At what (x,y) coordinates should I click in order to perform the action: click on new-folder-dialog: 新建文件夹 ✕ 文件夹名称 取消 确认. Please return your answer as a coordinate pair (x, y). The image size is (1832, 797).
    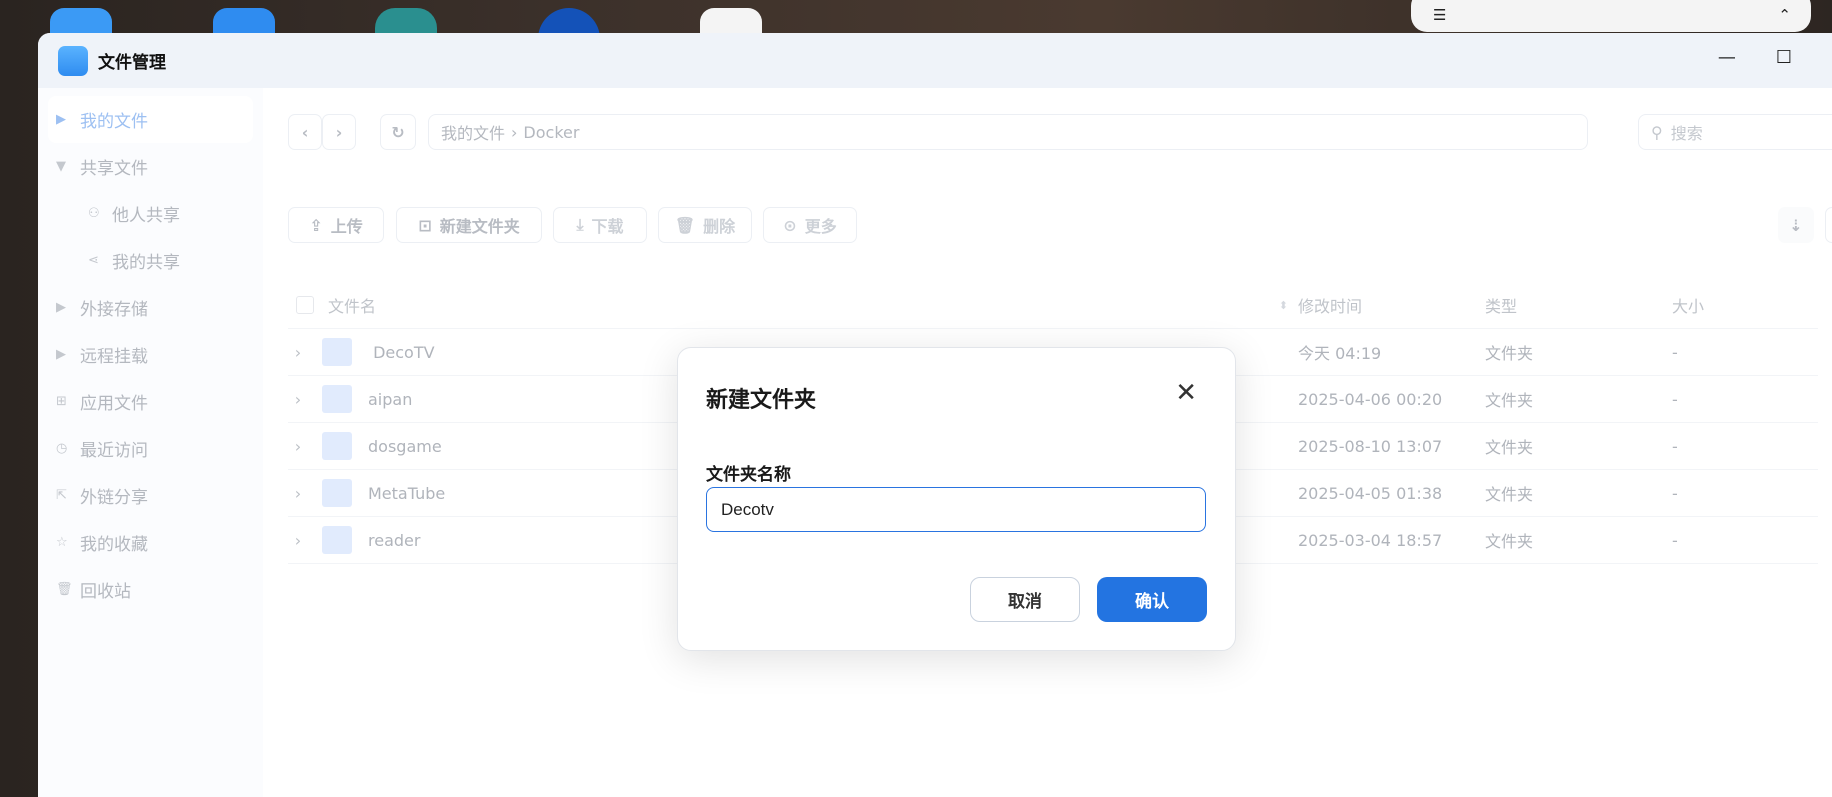
    Looking at the image, I should click on (956, 499).